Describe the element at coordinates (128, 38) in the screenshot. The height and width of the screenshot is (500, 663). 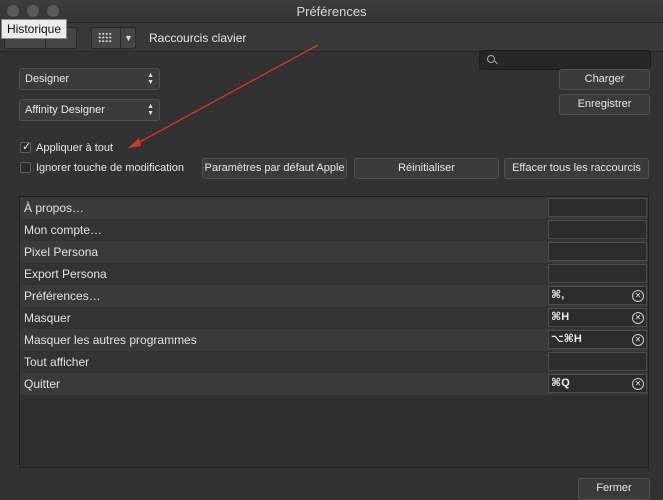
I see `chevron-down-icon: ▼` at that location.